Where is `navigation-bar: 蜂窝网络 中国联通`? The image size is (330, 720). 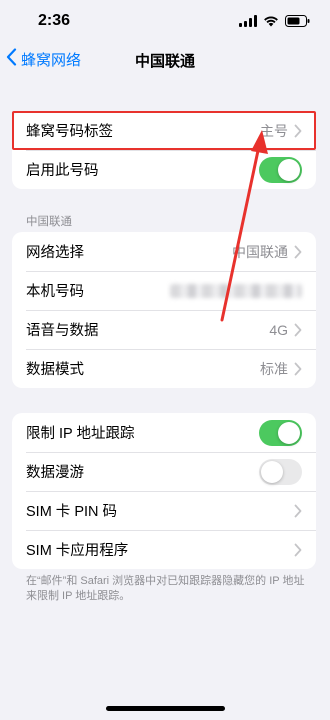 navigation-bar: 蜂窝网络 中国联通 is located at coordinates (165, 60).